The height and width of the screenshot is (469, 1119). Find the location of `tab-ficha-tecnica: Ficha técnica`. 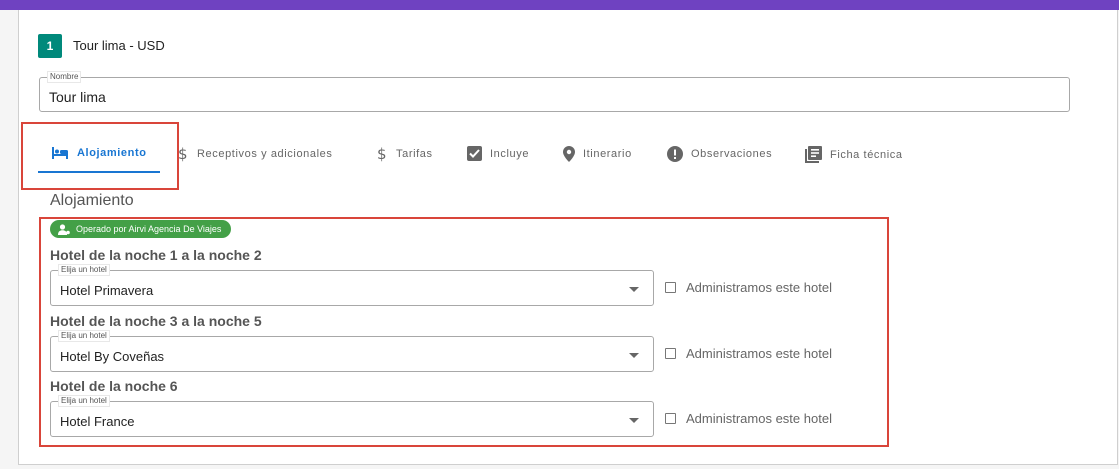

tab-ficha-tecnica: Ficha técnica is located at coordinates (854, 154).